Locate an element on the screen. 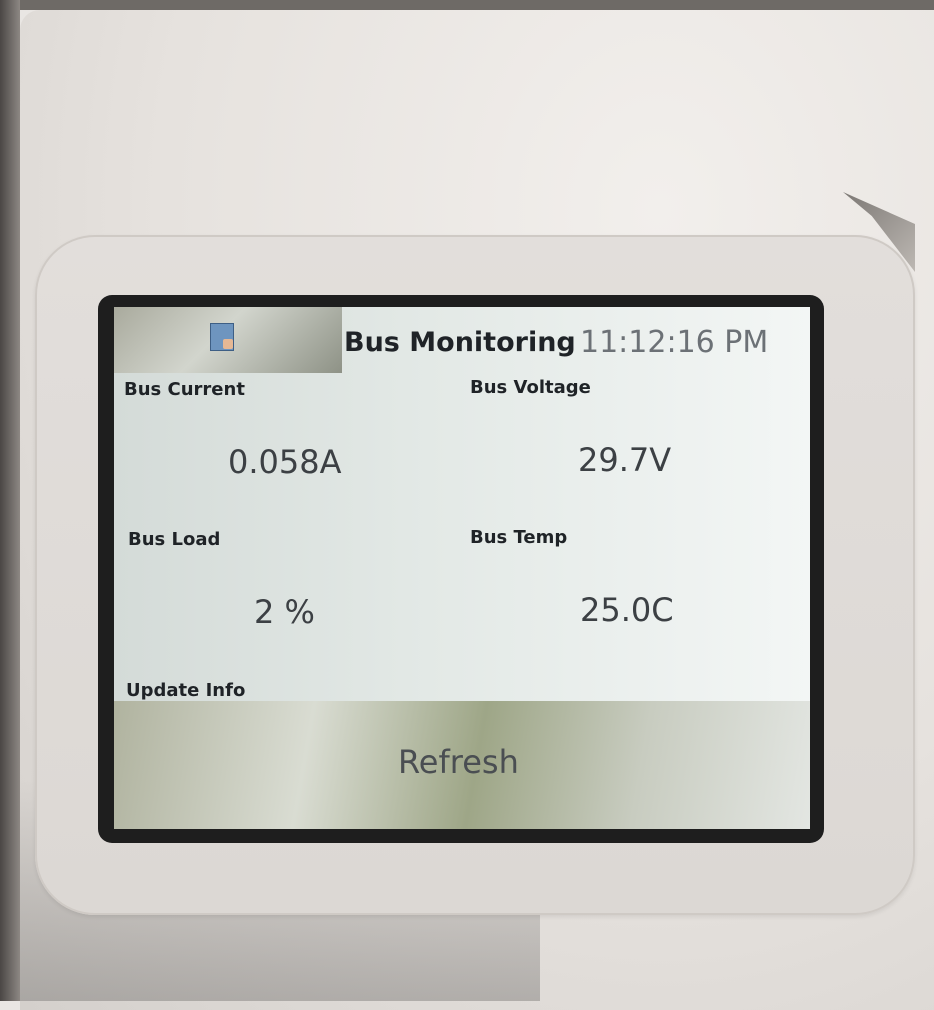 This screenshot has height=1010, width=934. bus-voltage-value: 29.7V is located at coordinates (625, 460).